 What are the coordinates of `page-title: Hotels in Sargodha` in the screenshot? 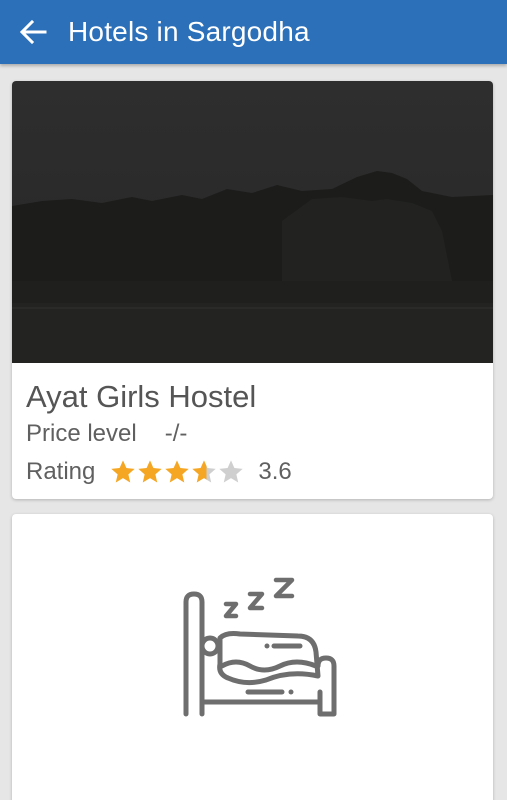 It's located at (189, 31).